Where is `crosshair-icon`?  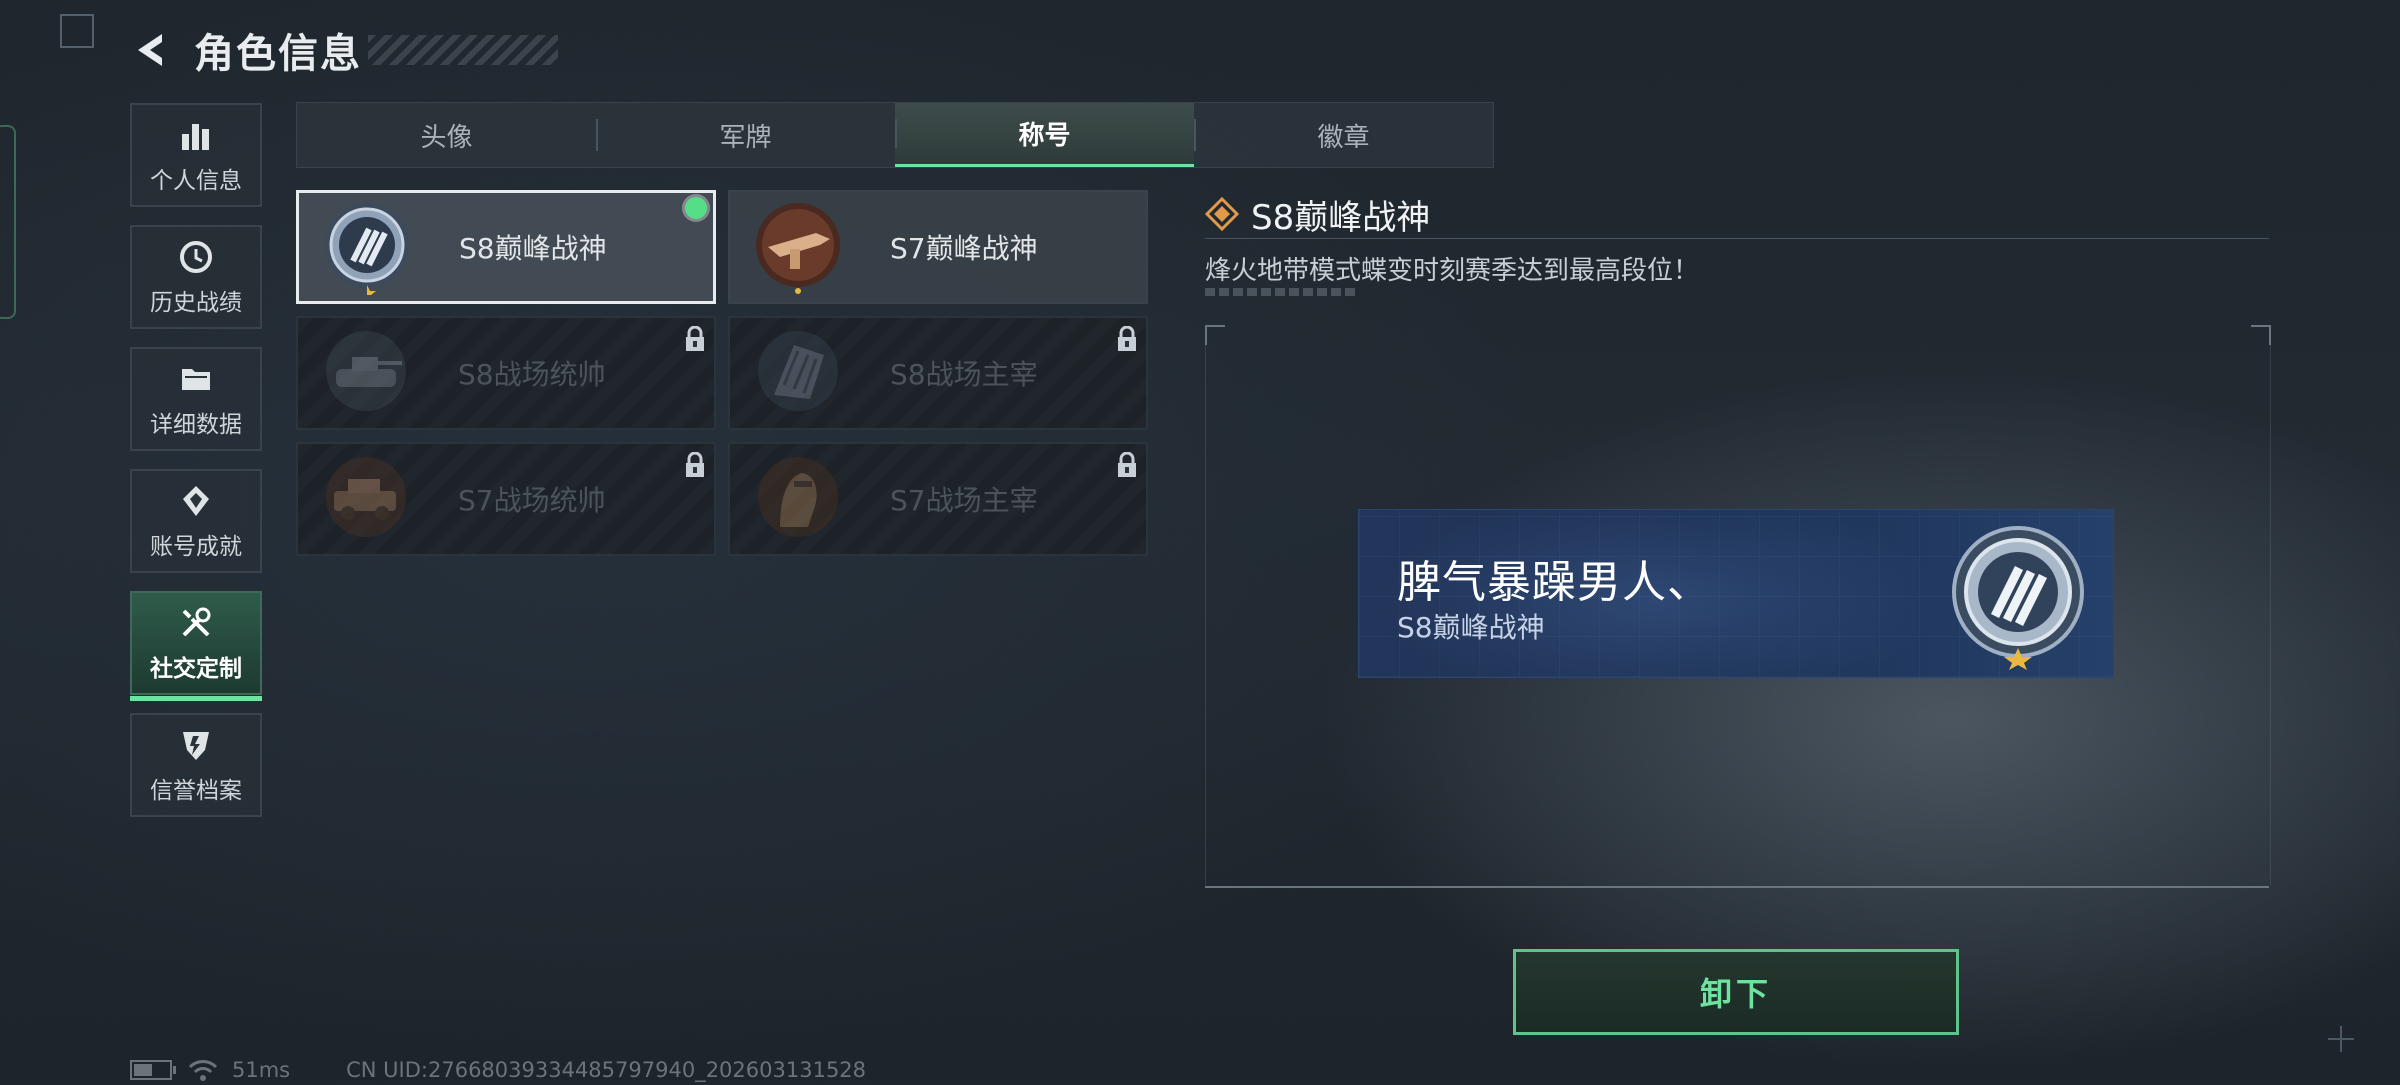
crosshair-icon is located at coordinates (2341, 1039).